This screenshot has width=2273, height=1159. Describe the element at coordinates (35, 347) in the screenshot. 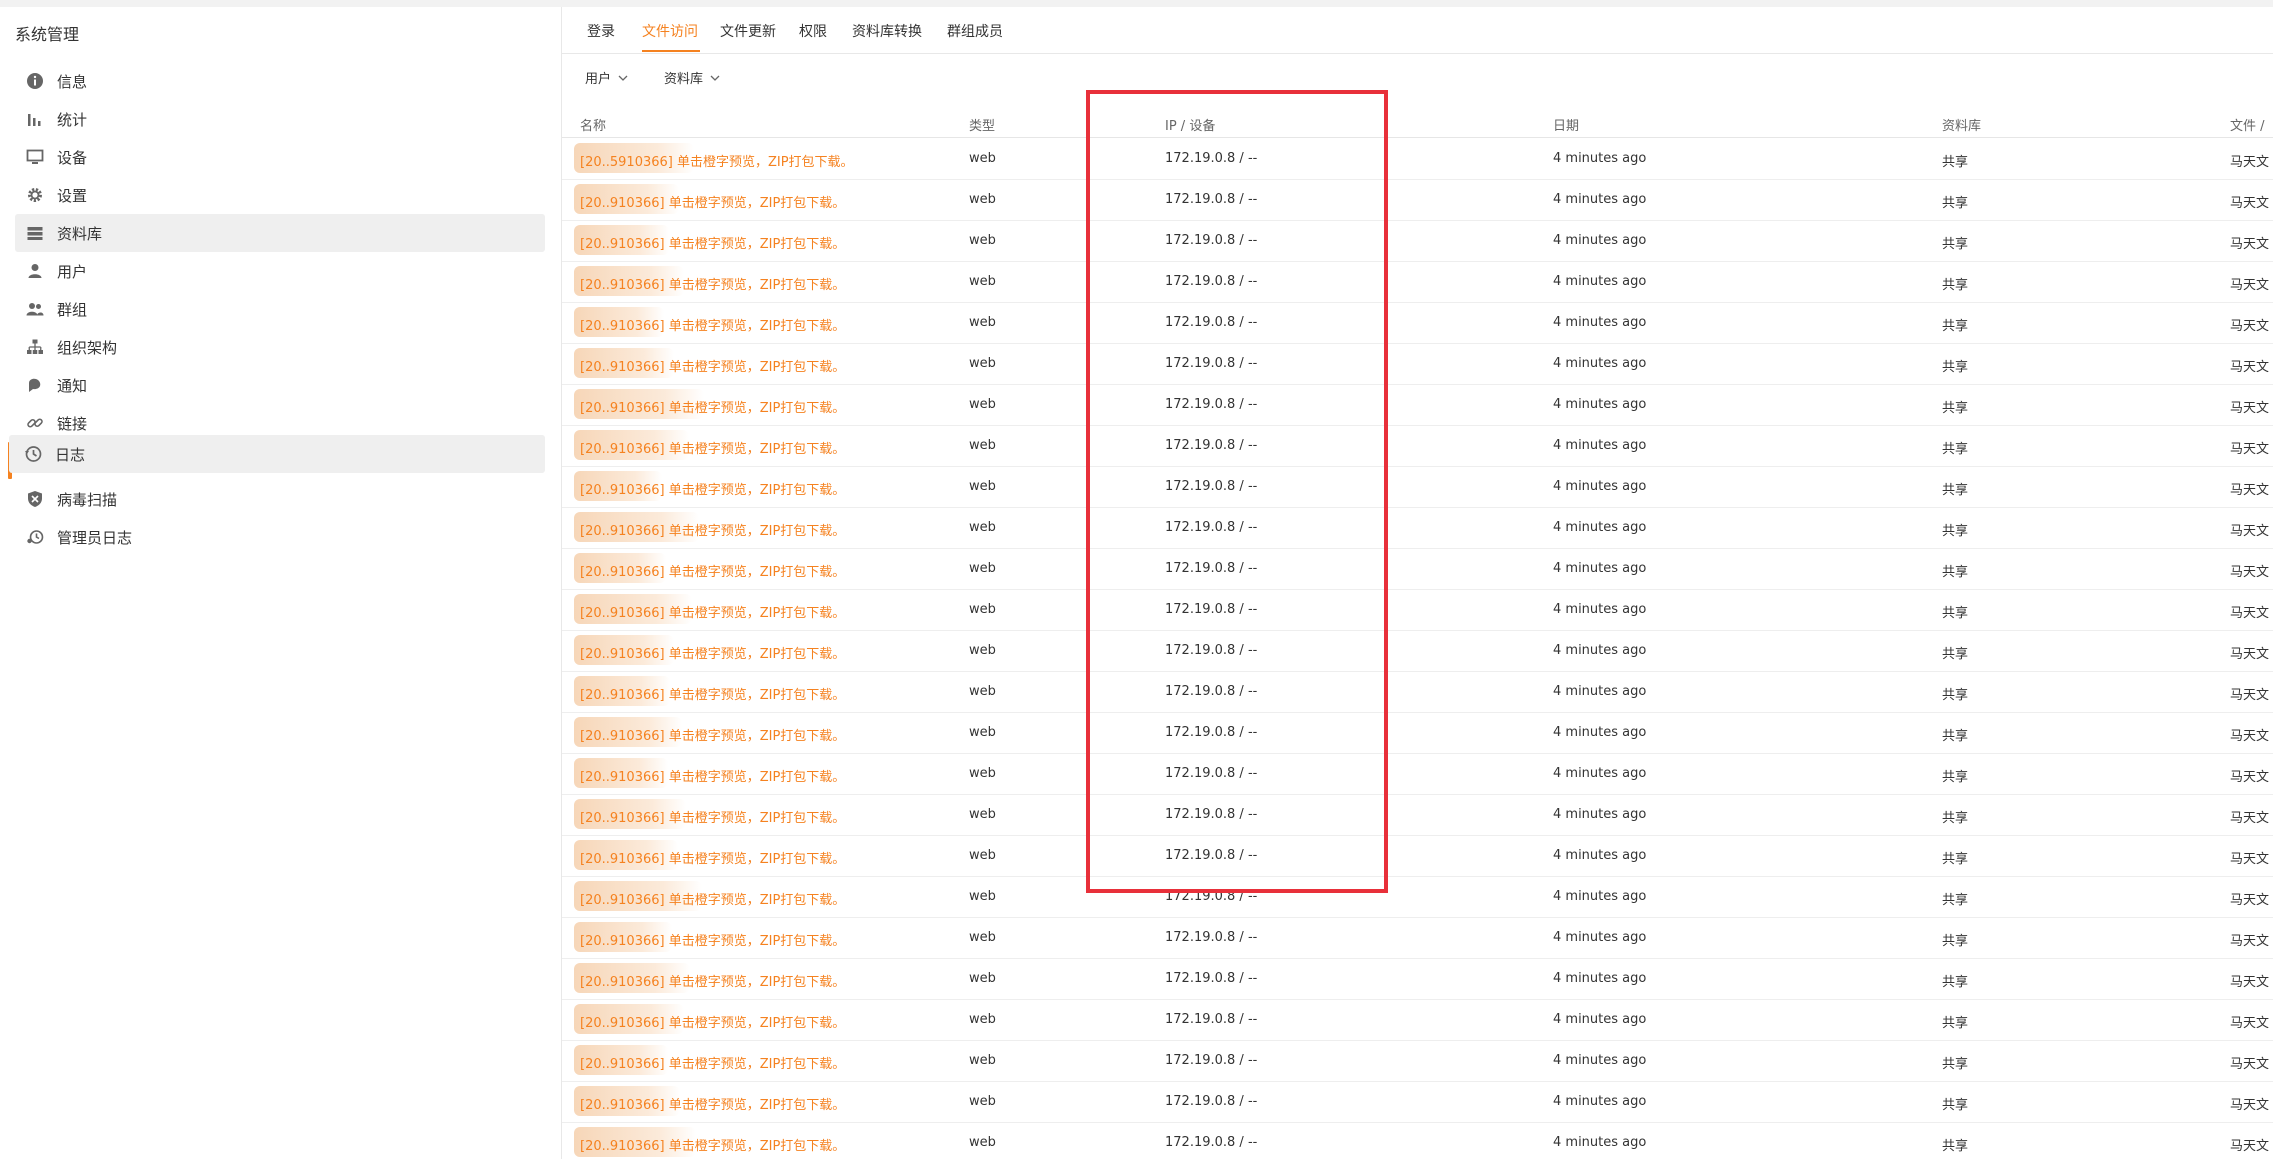

I see `org-chart-icon` at that location.